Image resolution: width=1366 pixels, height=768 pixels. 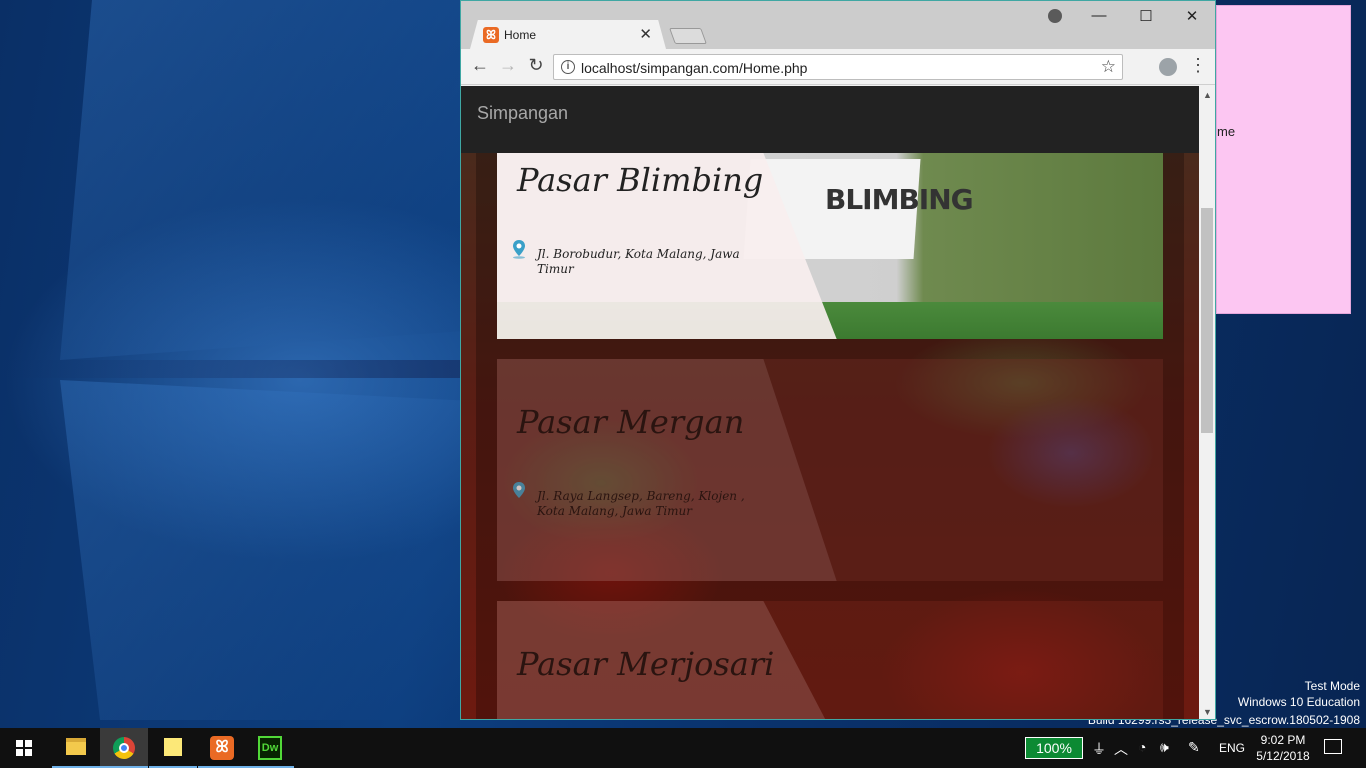 I want to click on clock-date: 5/12/2018, so click(x=1283, y=756).